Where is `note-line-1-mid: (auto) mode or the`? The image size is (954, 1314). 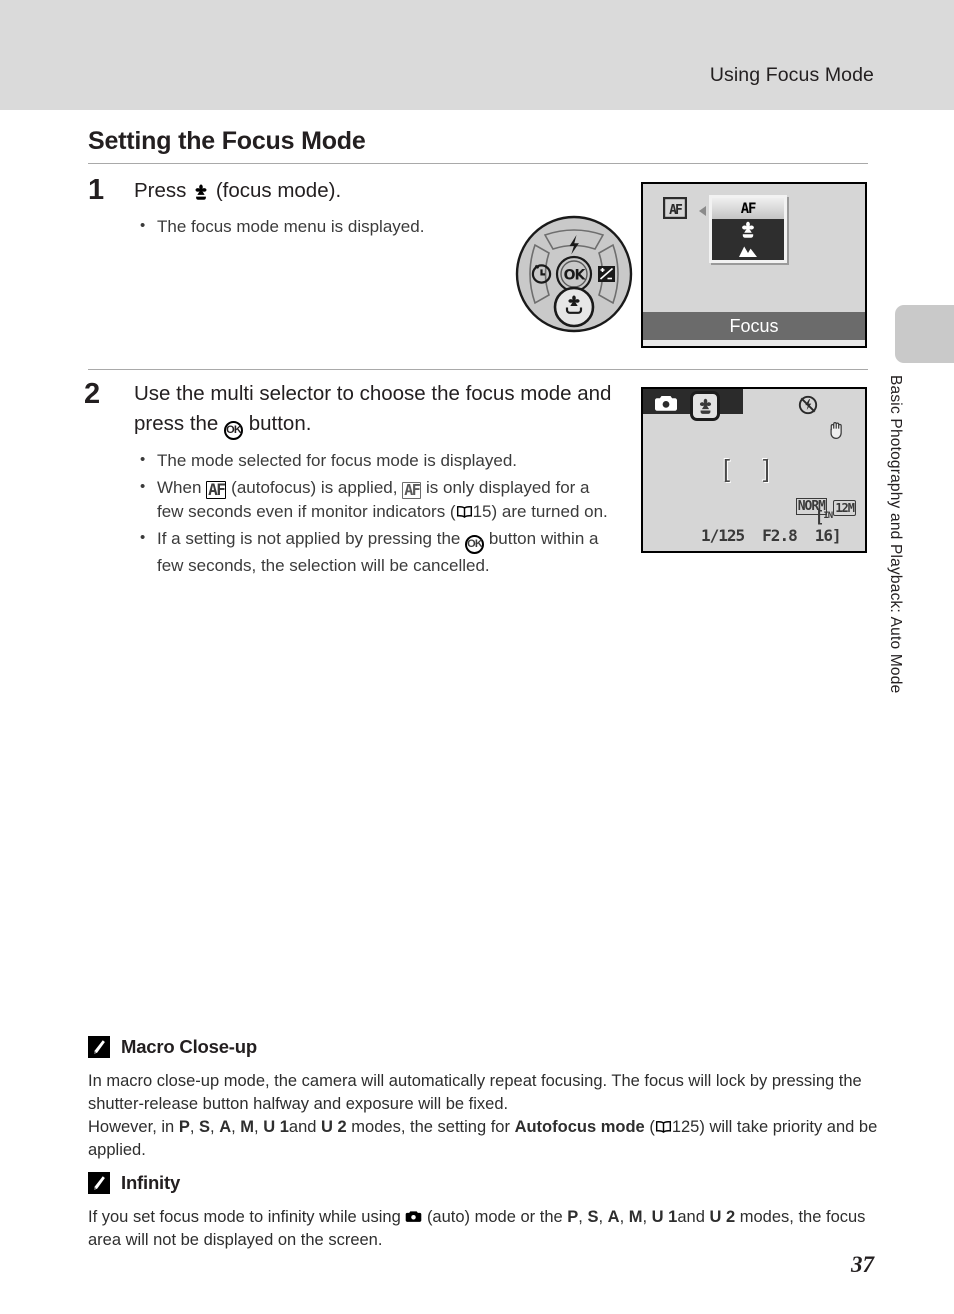 note-line-1-mid: (auto) mode or the is located at coordinates (494, 1217).